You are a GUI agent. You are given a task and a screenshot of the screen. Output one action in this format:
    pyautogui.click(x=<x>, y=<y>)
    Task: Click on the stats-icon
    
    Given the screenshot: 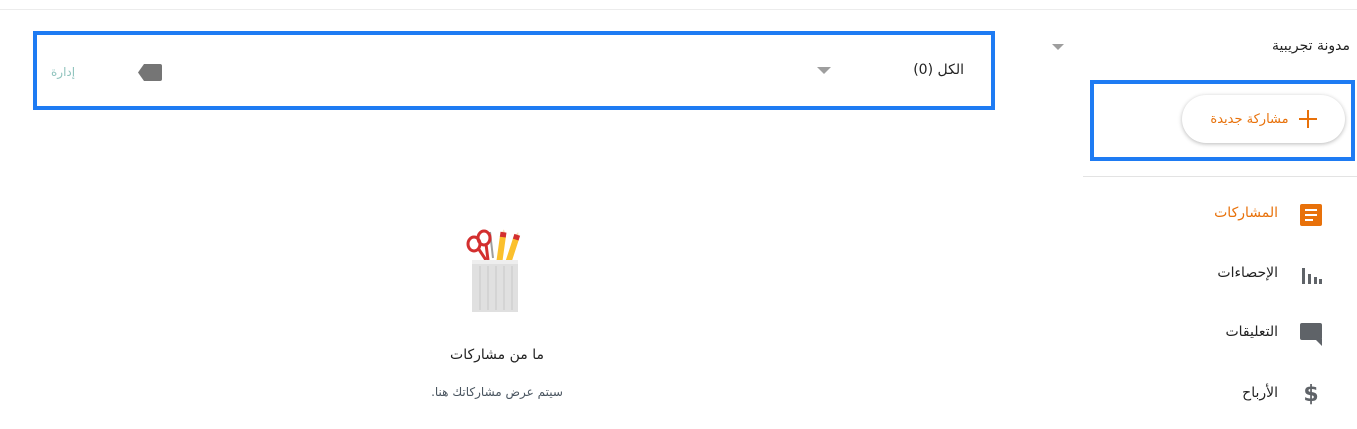 What is the action you would take?
    pyautogui.click(x=1311, y=275)
    